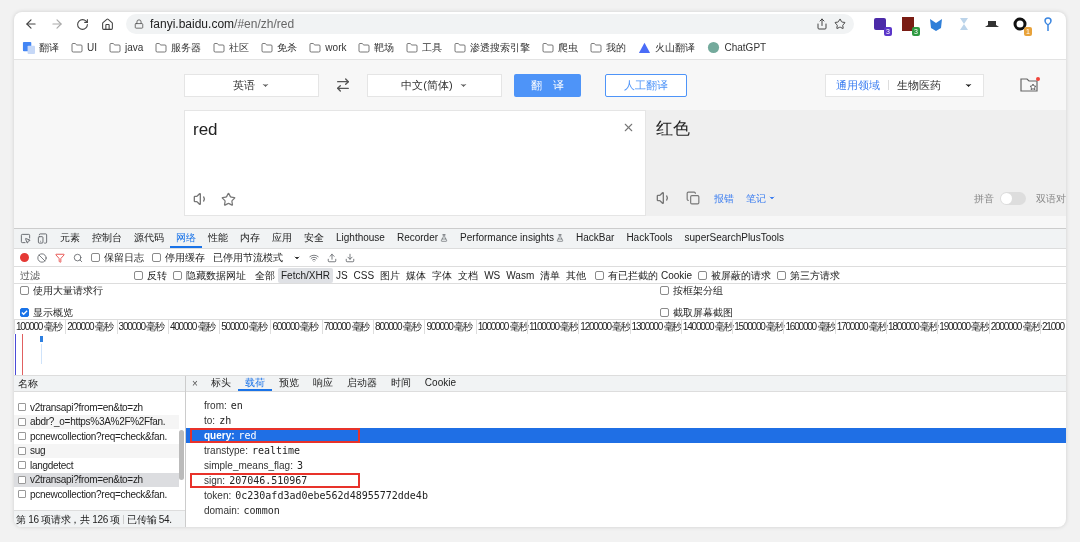 The width and height of the screenshot is (1080, 542). I want to click on type-filter-button: 图片, so click(390, 275).